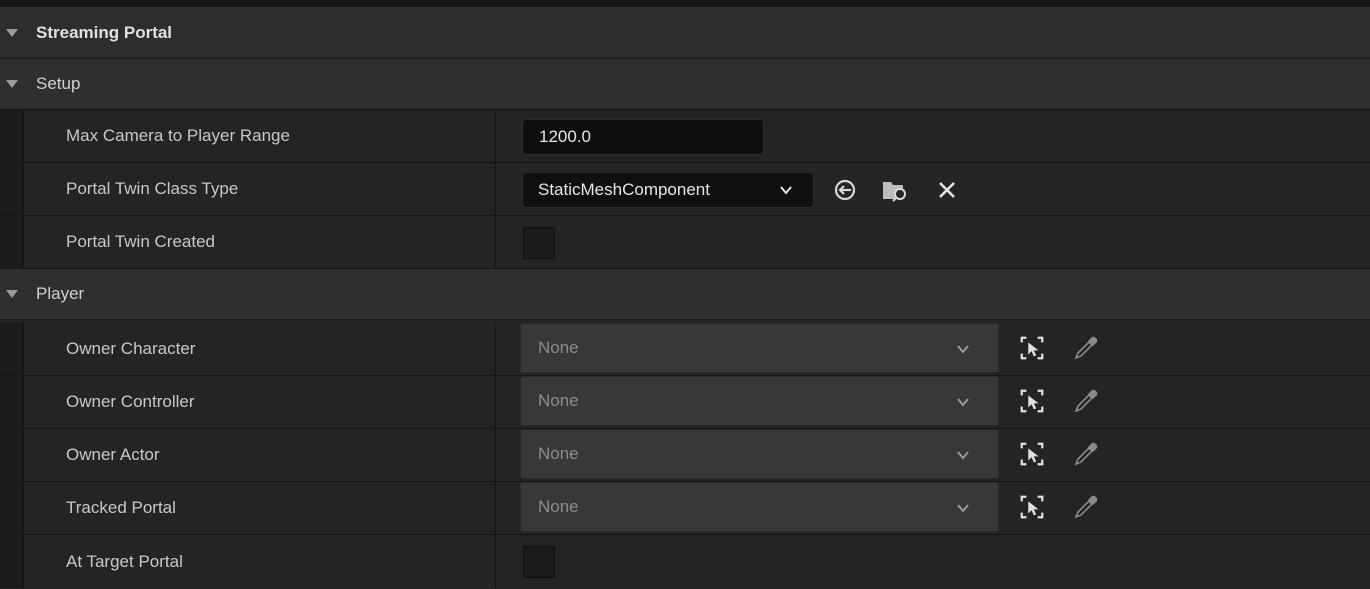  I want to click on owner-character-picker: None, so click(759, 348).